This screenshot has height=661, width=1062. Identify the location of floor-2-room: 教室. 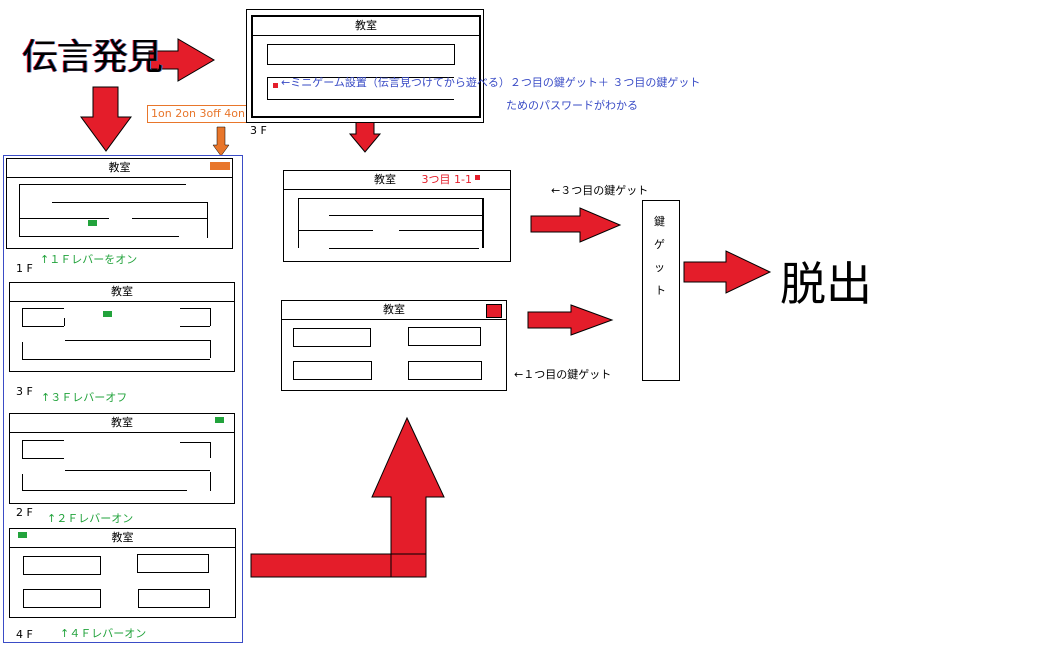
(122, 458).